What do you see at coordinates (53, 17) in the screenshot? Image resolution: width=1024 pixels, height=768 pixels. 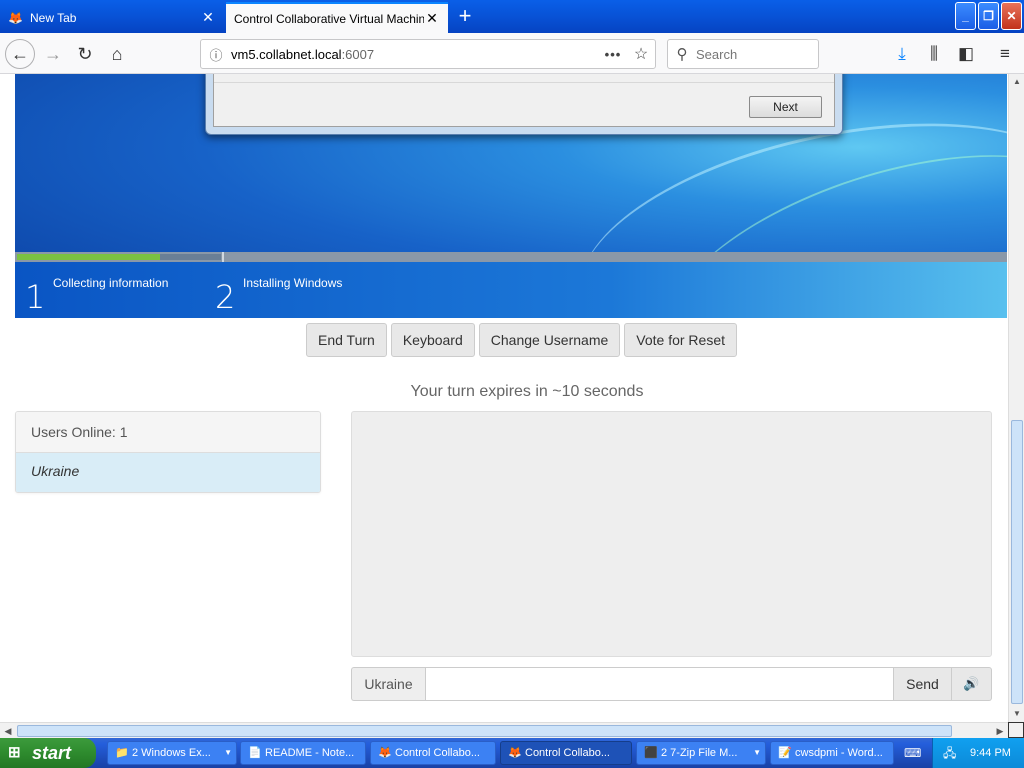 I see `tab-title: New Tab` at bounding box center [53, 17].